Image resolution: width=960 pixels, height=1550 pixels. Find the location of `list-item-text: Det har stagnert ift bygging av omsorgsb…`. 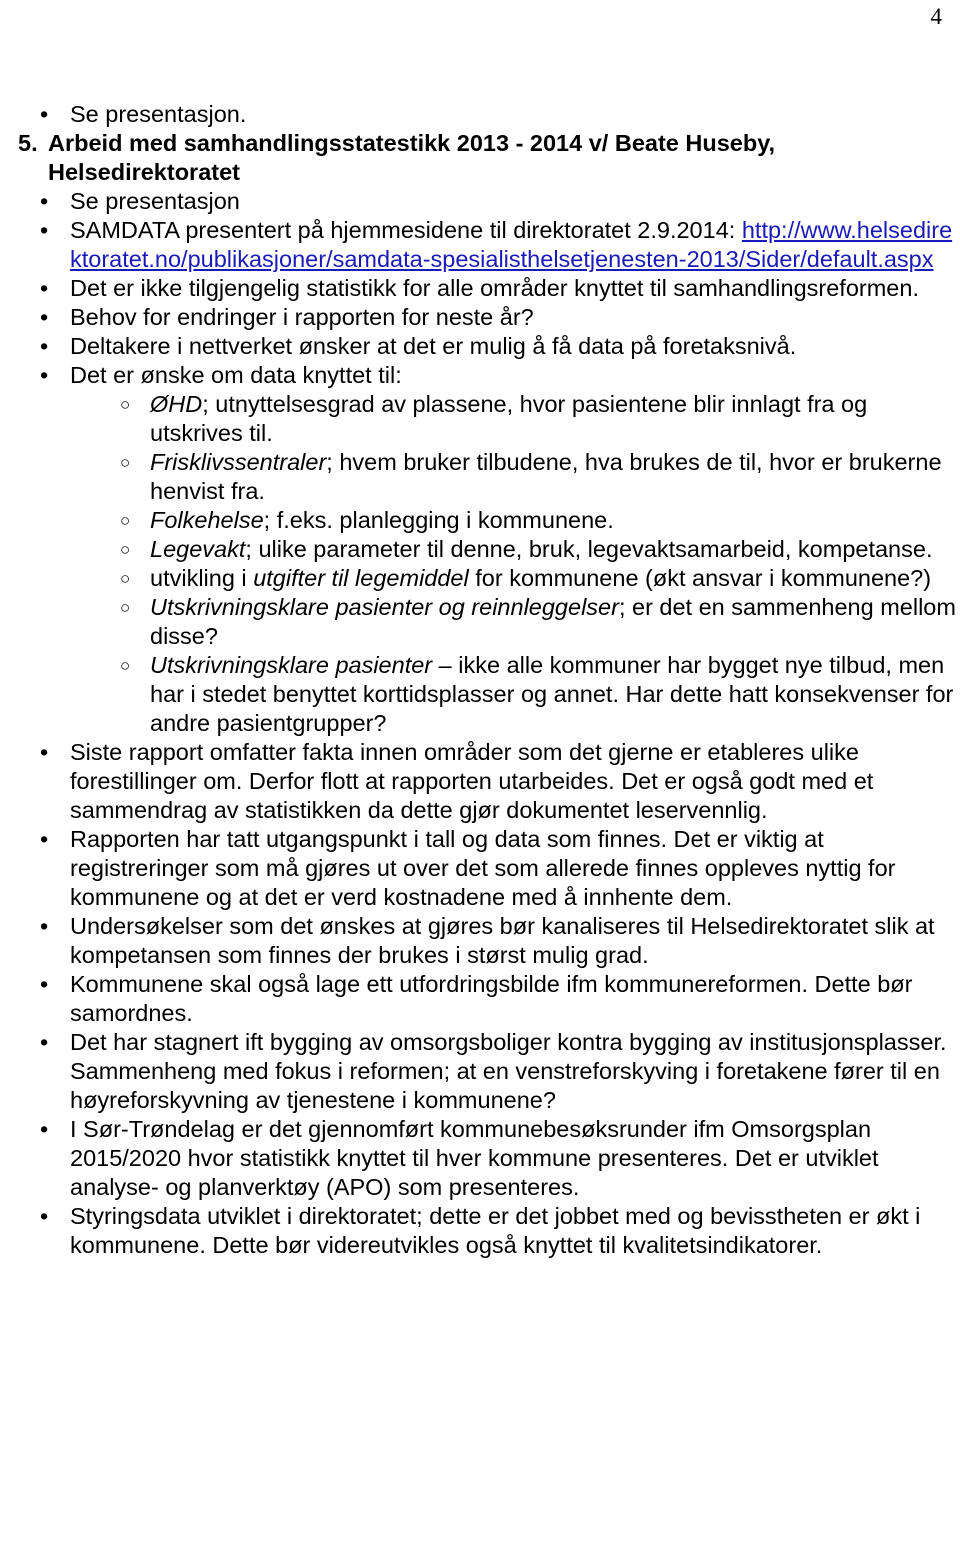

list-item-text: Det har stagnert ift bygging av omsorgsb… is located at coordinates (508, 1071).